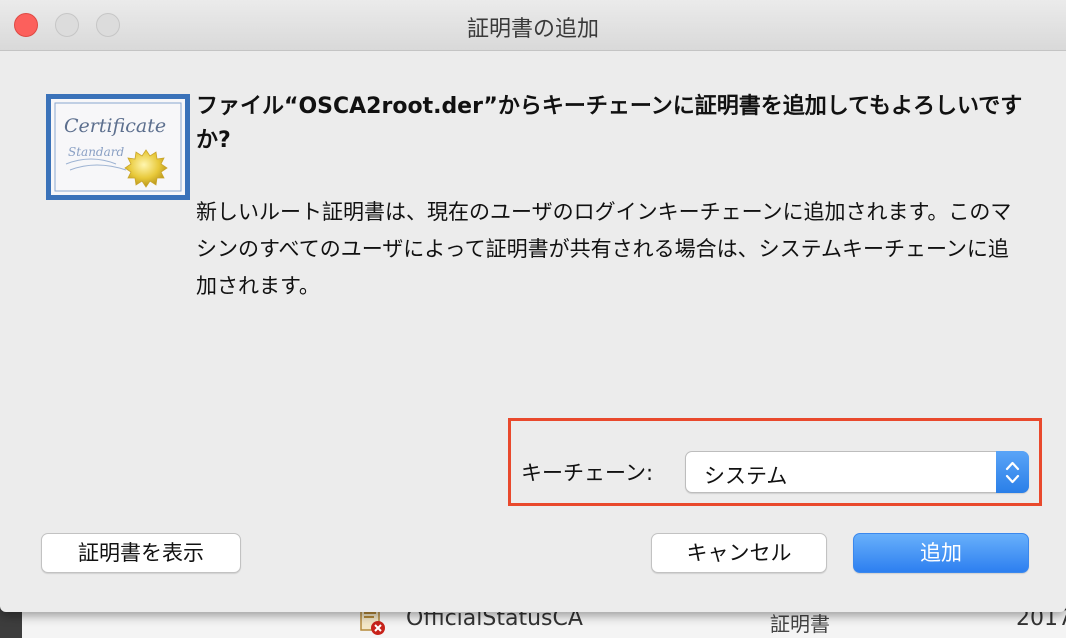 The height and width of the screenshot is (638, 1066). I want to click on cancel-button: キャンセル, so click(739, 553).